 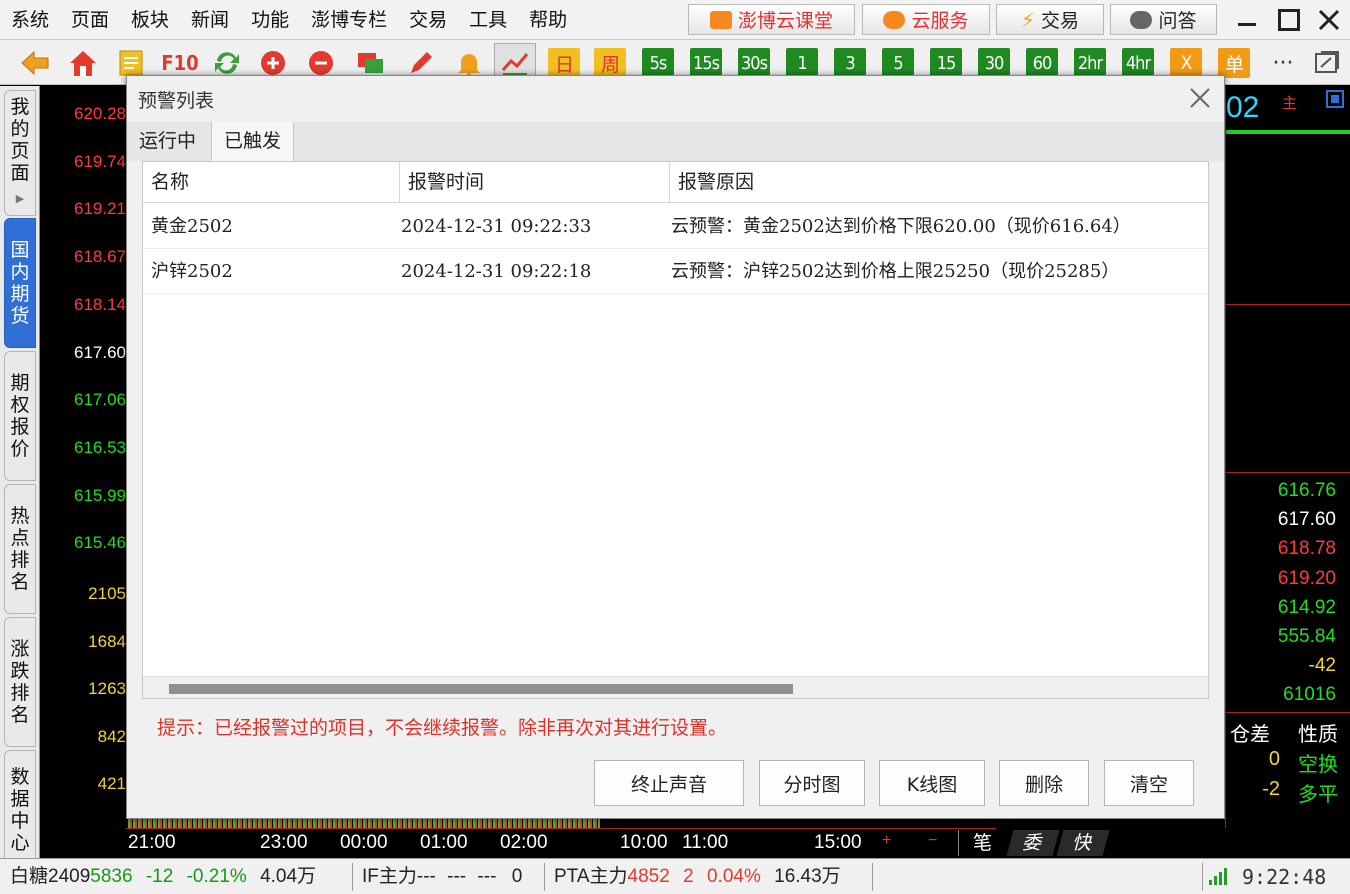 I want to click on zoom-minus: −, so click(x=932, y=841).